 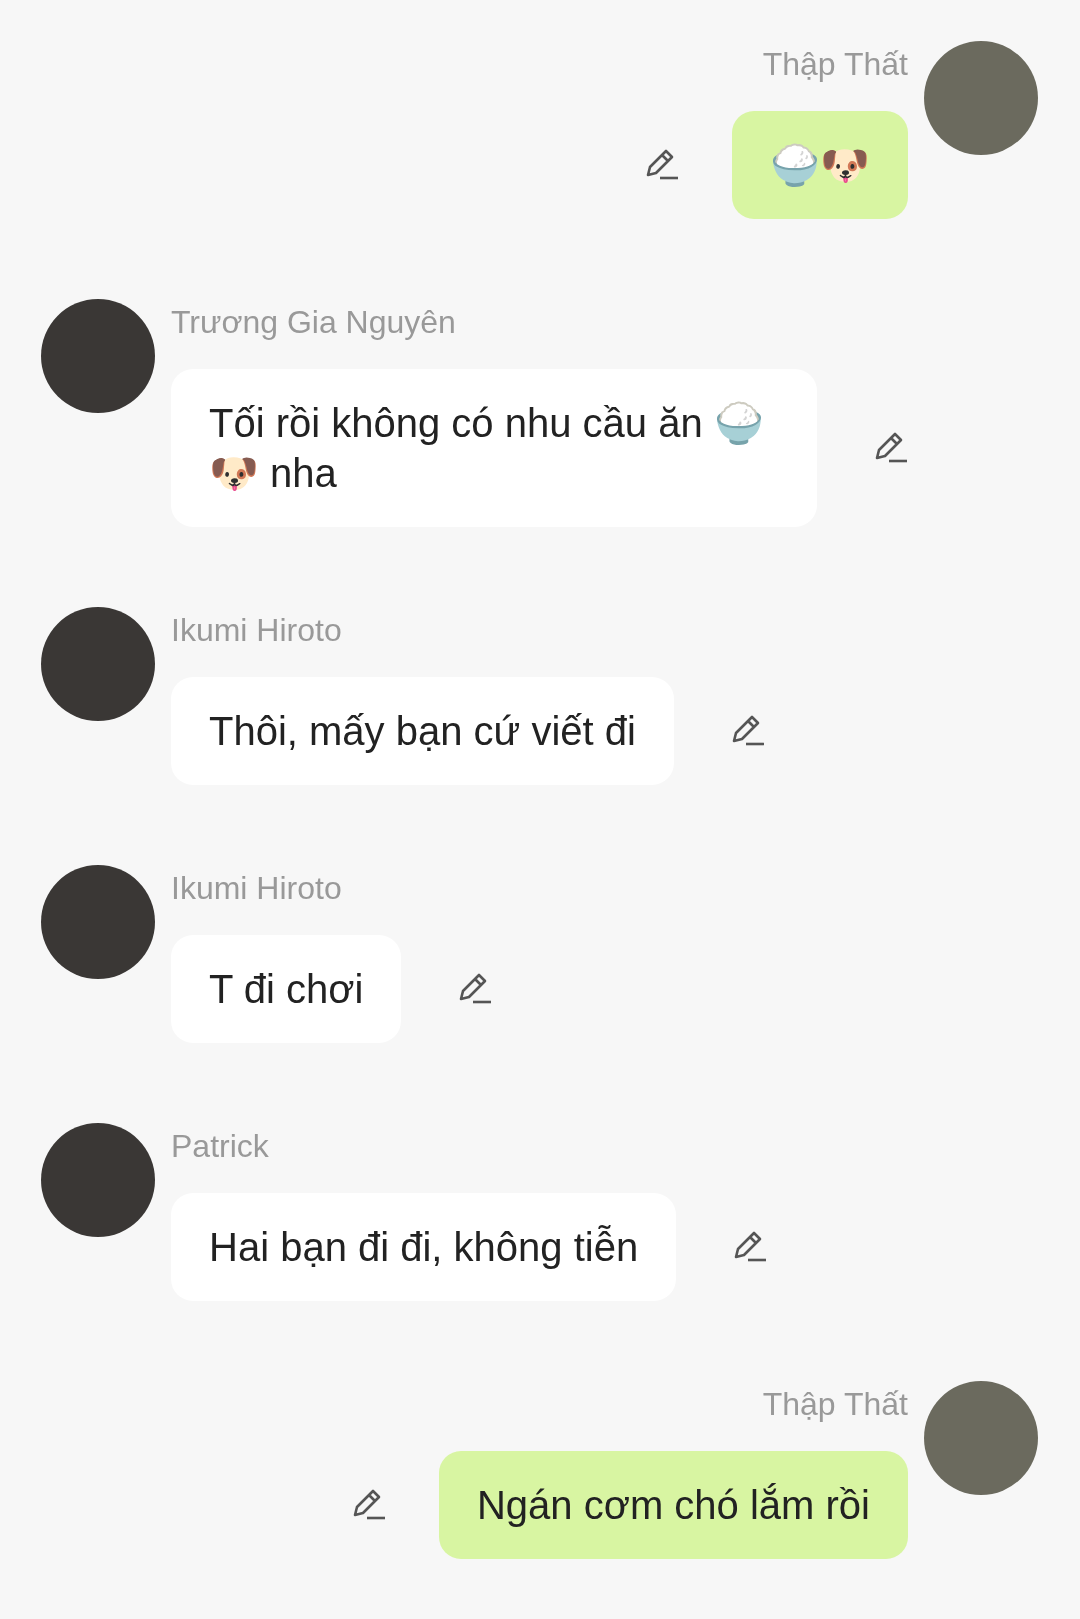 I want to click on message-bubble: Tối rồi không có nhu cầu ăn 🍚🐶 nha, so click(x=494, y=448).